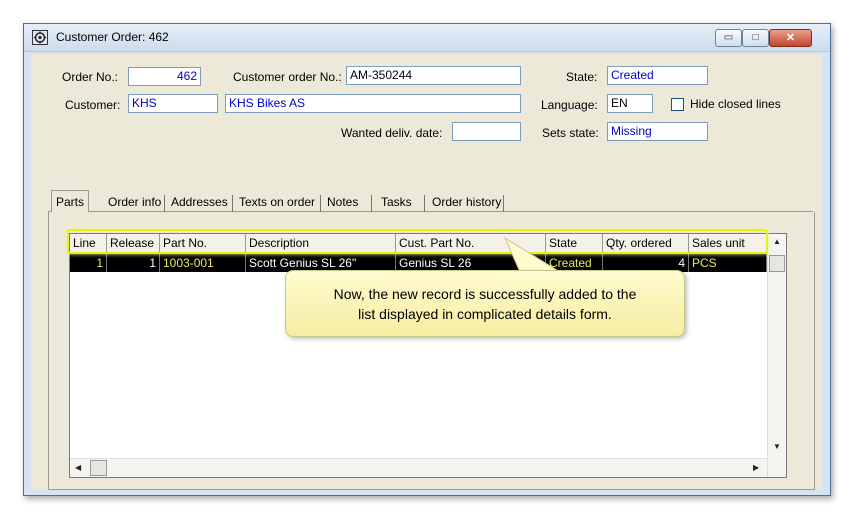 This screenshot has height=519, width=853. I want to click on tab-order-history: Order history, so click(466, 202).